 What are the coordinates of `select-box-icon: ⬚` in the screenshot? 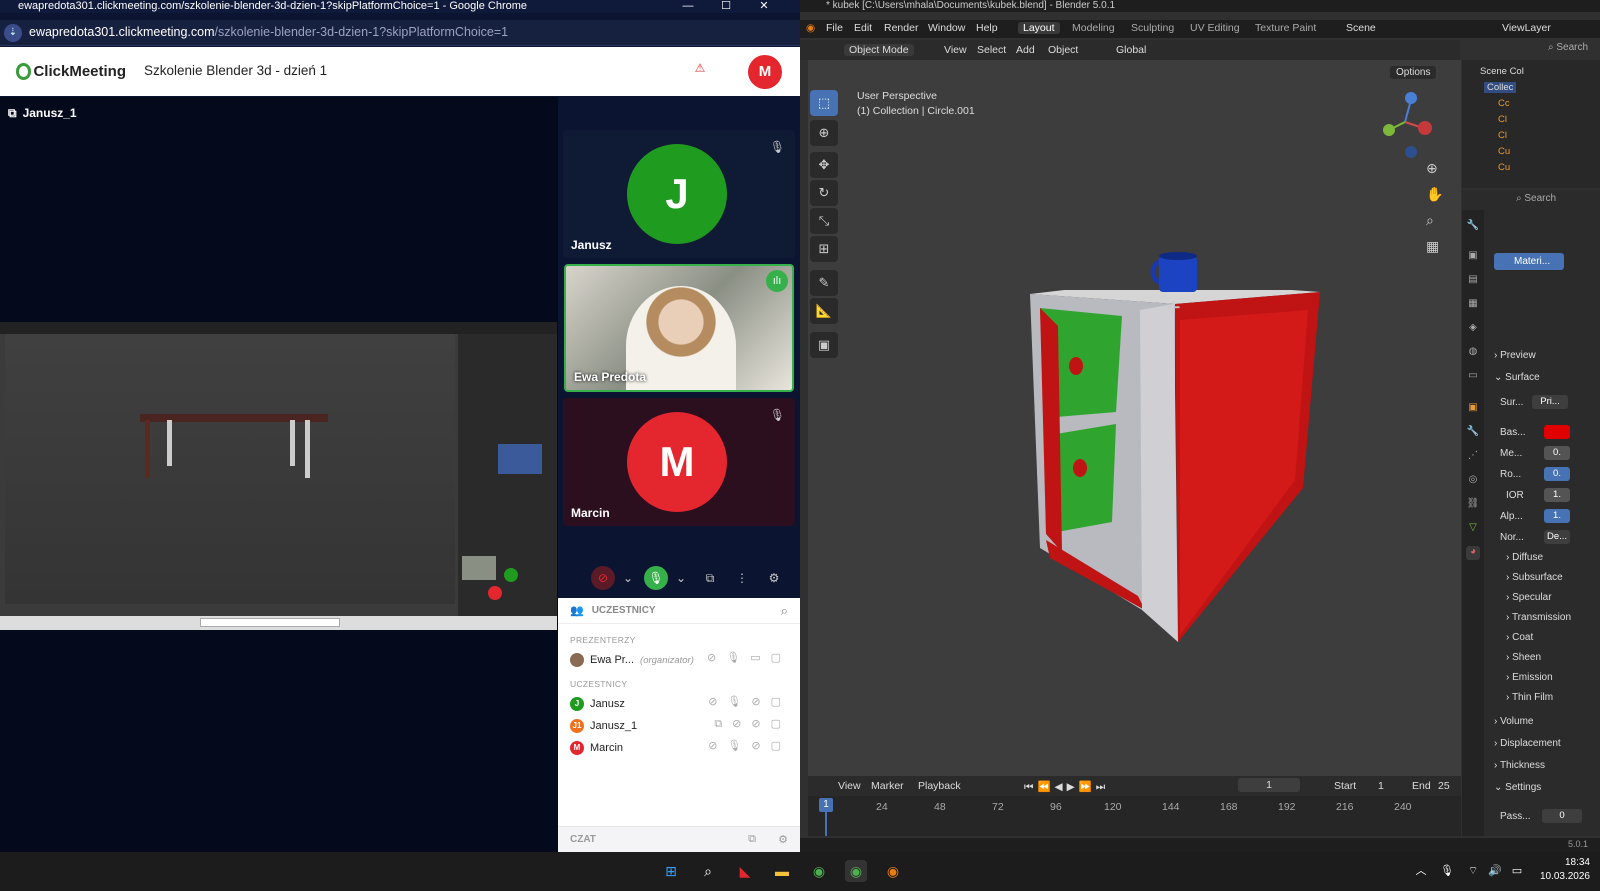 It's located at (824, 103).